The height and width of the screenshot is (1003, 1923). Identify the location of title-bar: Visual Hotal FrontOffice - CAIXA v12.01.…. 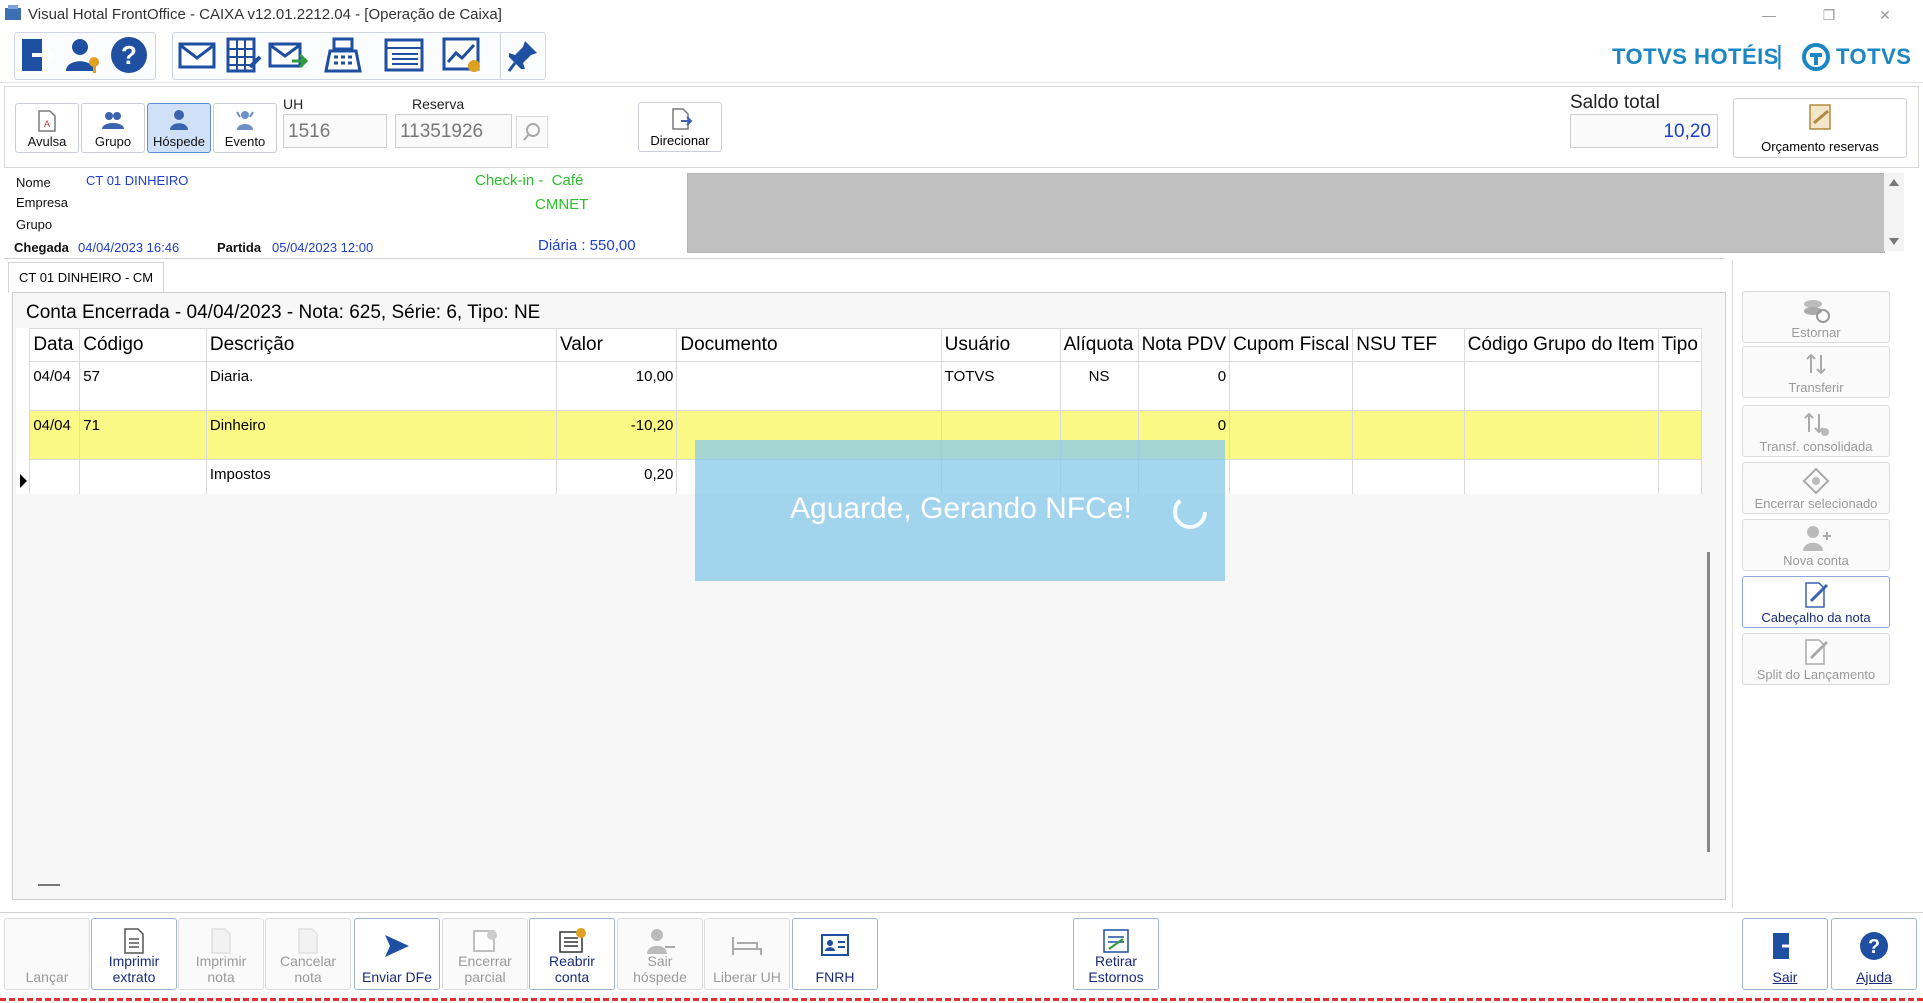
(961, 15).